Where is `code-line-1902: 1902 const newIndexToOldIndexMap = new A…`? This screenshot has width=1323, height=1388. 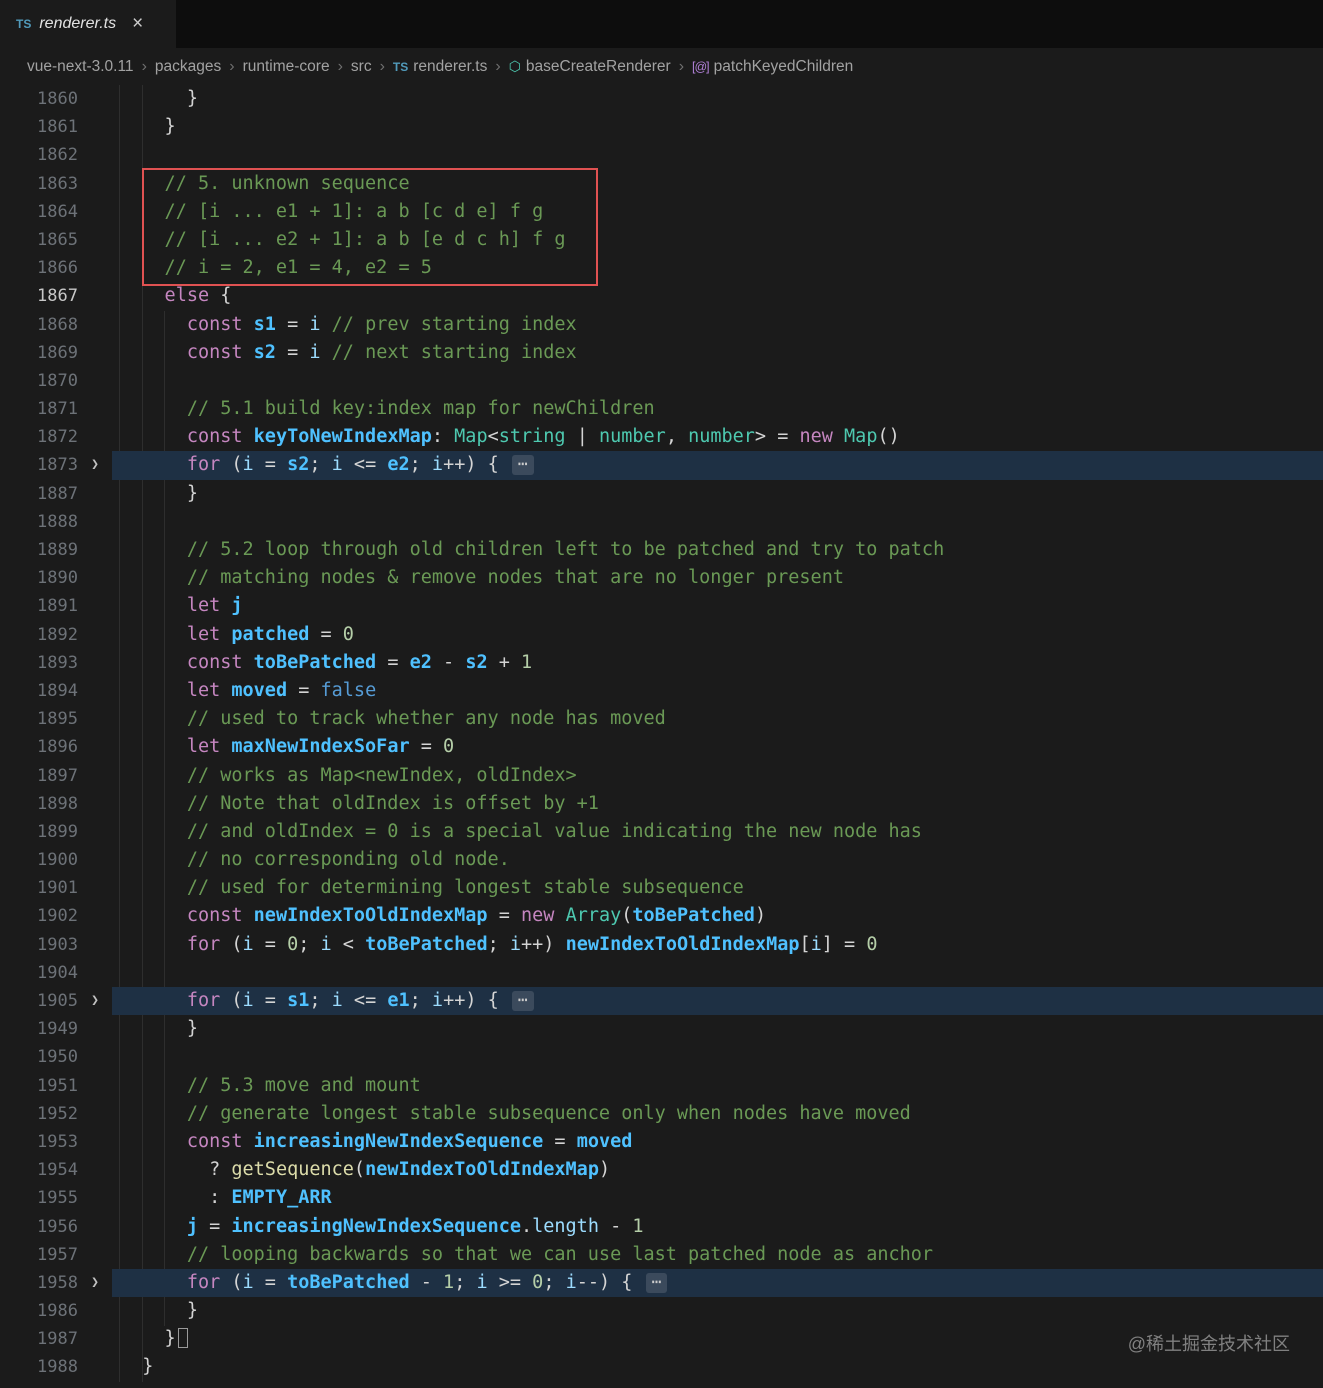 code-line-1902: 1902 const newIndexToOldIndexMap = new A… is located at coordinates (661, 916).